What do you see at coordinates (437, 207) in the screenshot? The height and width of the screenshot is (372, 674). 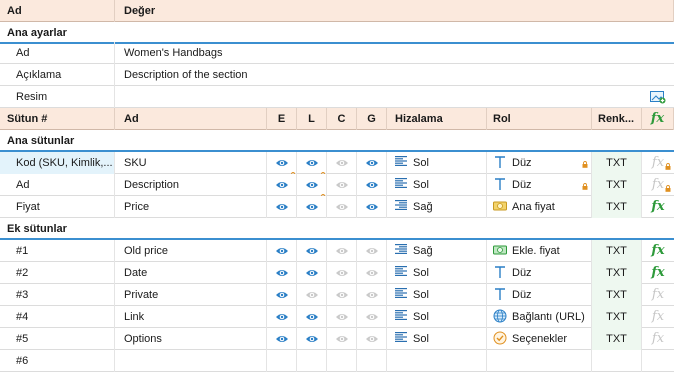 I see `alignment-cell: Sağ` at bounding box center [437, 207].